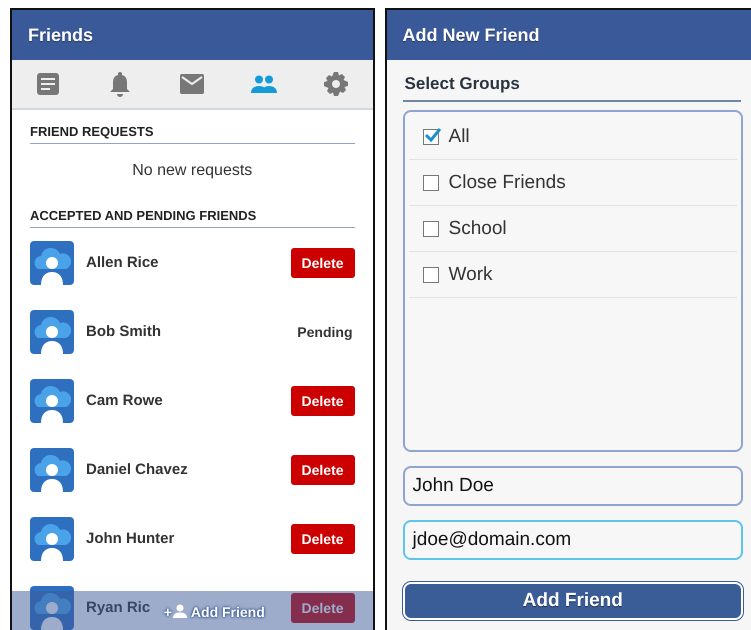  I want to click on add-friend-button: Add Friend, so click(572, 601).